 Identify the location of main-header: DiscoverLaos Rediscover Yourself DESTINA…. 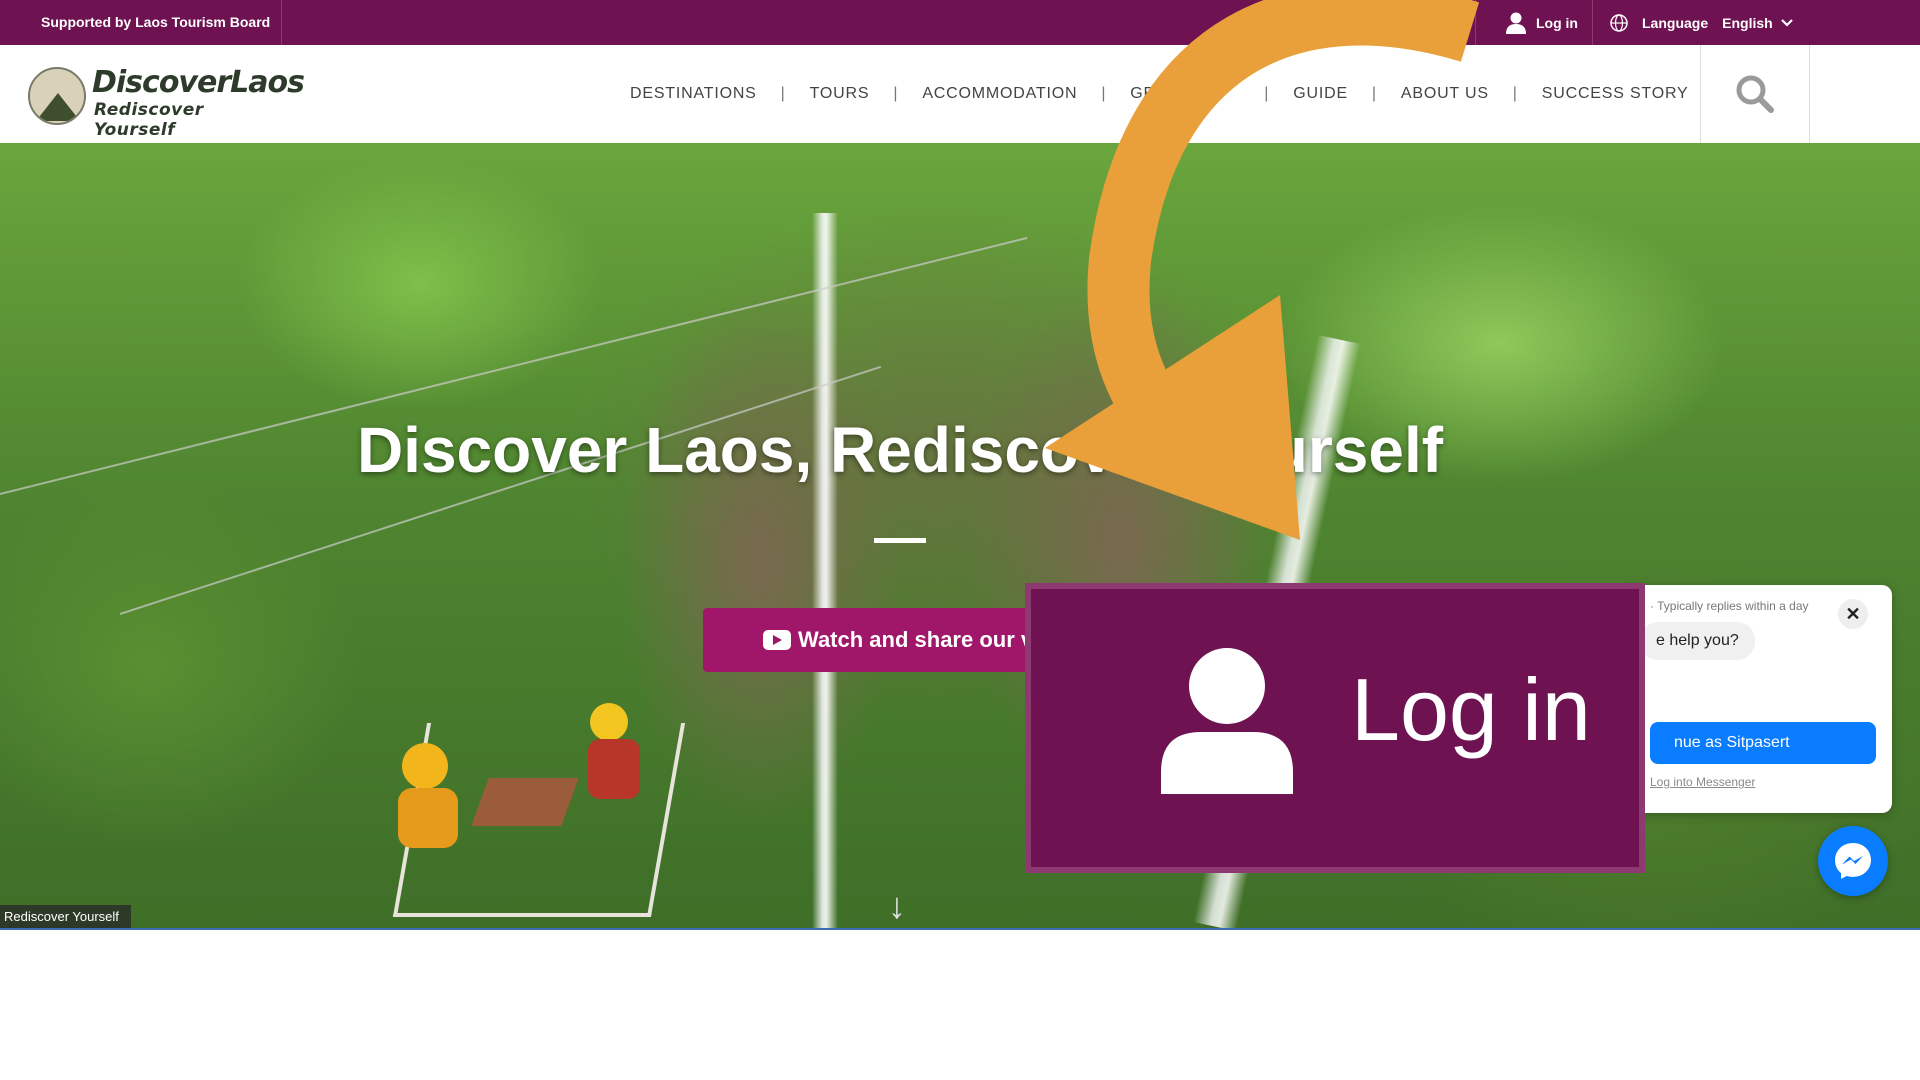
(960, 94).